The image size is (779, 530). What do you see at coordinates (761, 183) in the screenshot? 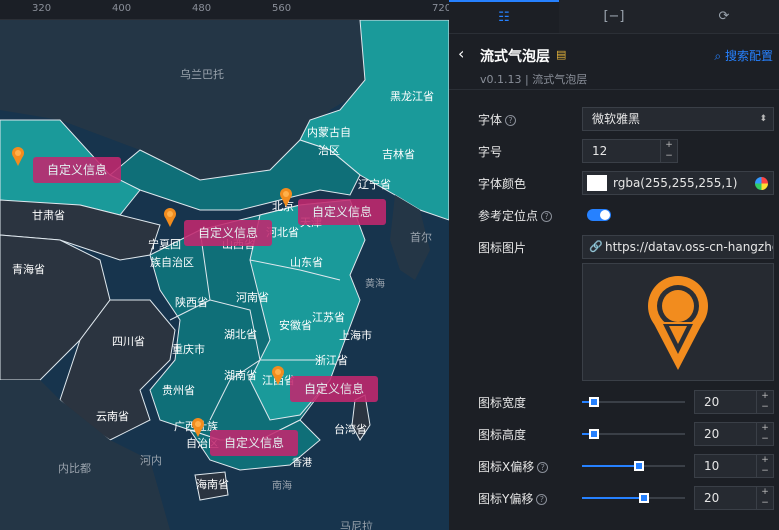
I see `color-picker-icon` at bounding box center [761, 183].